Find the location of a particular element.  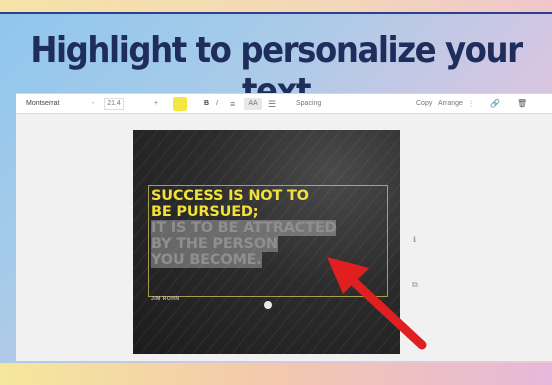

position-icon: ⫶ is located at coordinates (471, 104).